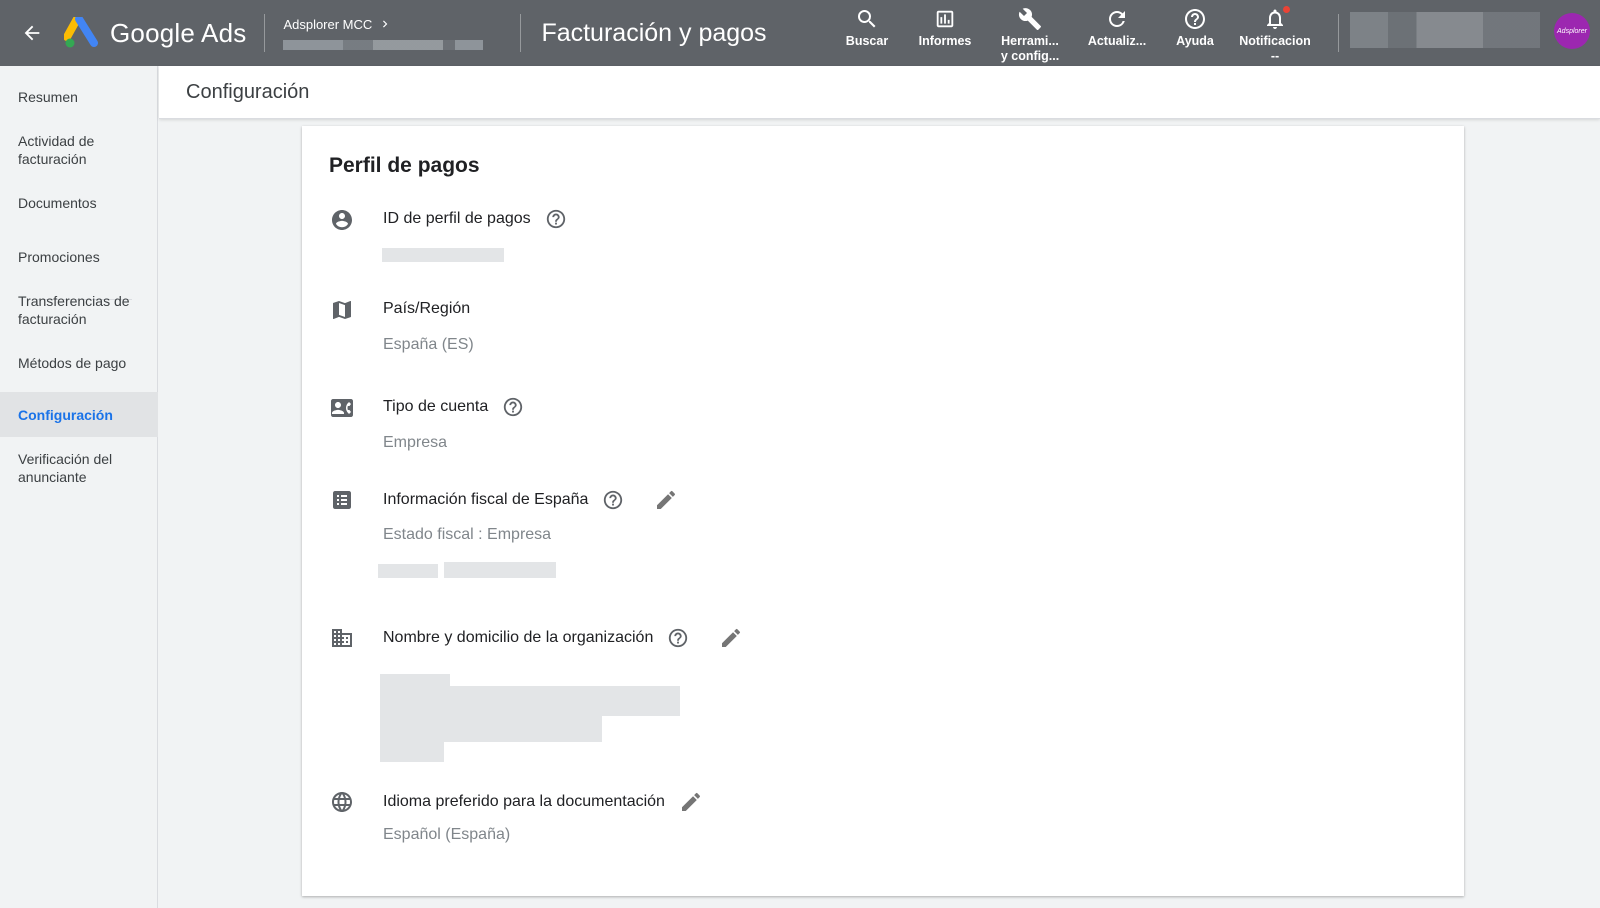 This screenshot has width=1600, height=908. I want to click on reports-button: Informes, so click(945, 33).